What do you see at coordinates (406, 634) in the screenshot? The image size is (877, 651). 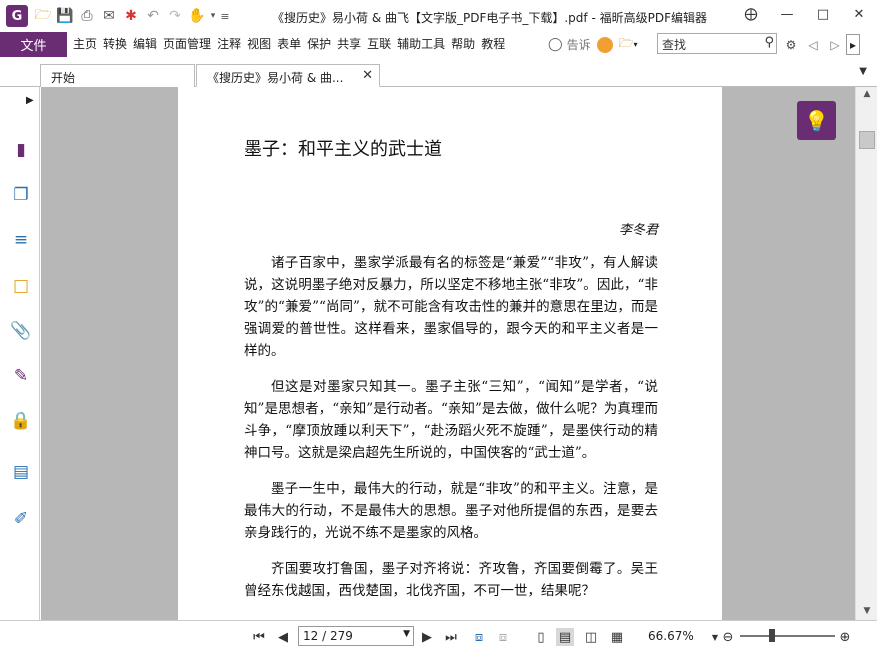 I see `chevron-down-icon: ▼` at bounding box center [406, 634].